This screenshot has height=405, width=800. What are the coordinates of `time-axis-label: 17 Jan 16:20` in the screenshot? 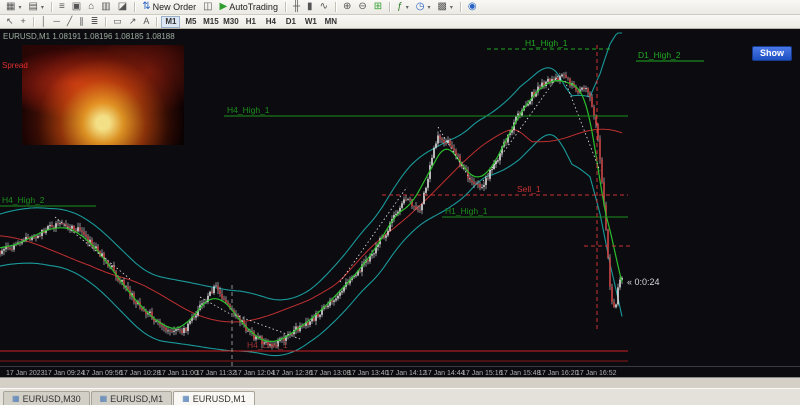 It's located at (558, 373).